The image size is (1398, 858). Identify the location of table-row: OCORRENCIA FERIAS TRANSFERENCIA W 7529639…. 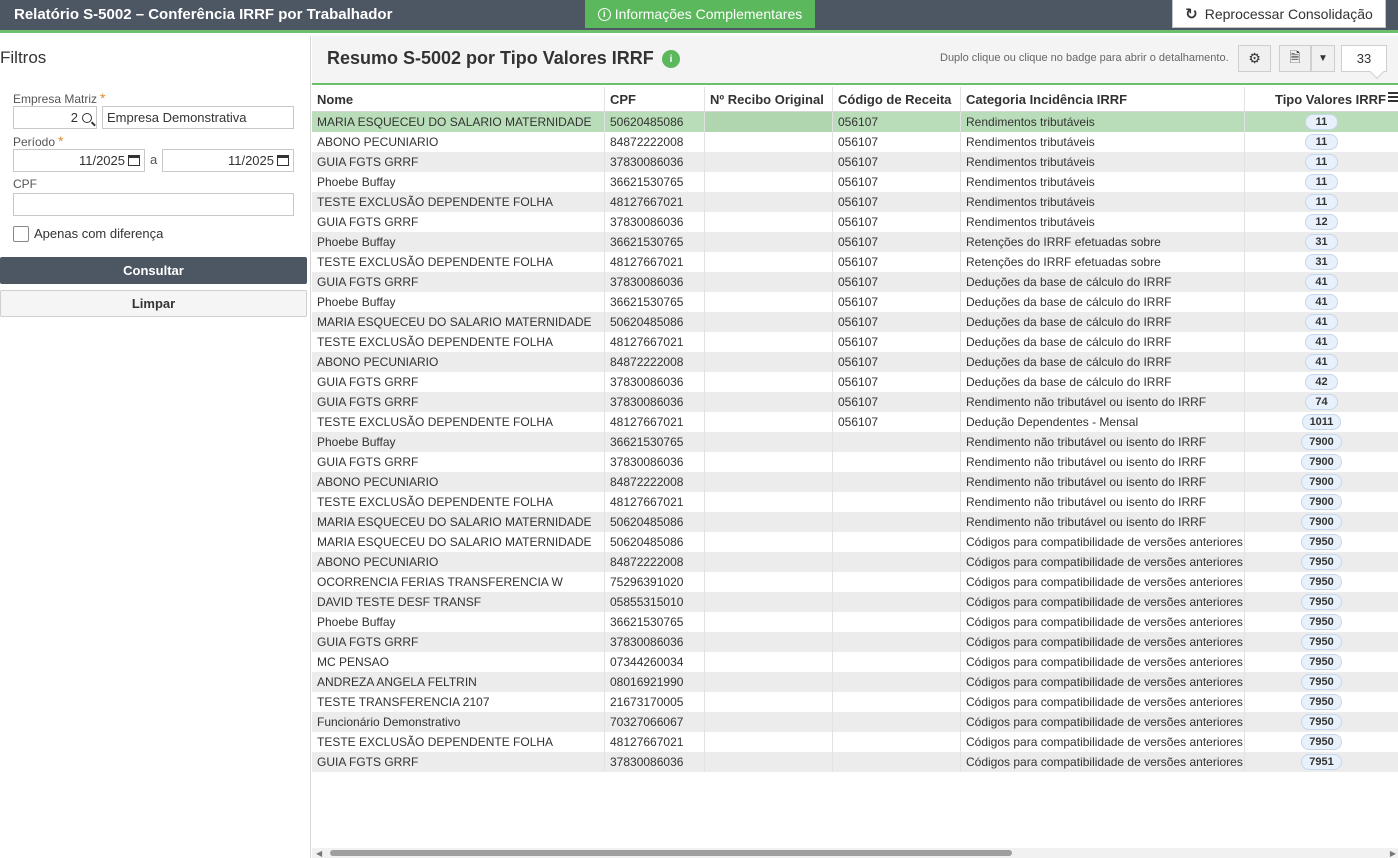
(855, 582).